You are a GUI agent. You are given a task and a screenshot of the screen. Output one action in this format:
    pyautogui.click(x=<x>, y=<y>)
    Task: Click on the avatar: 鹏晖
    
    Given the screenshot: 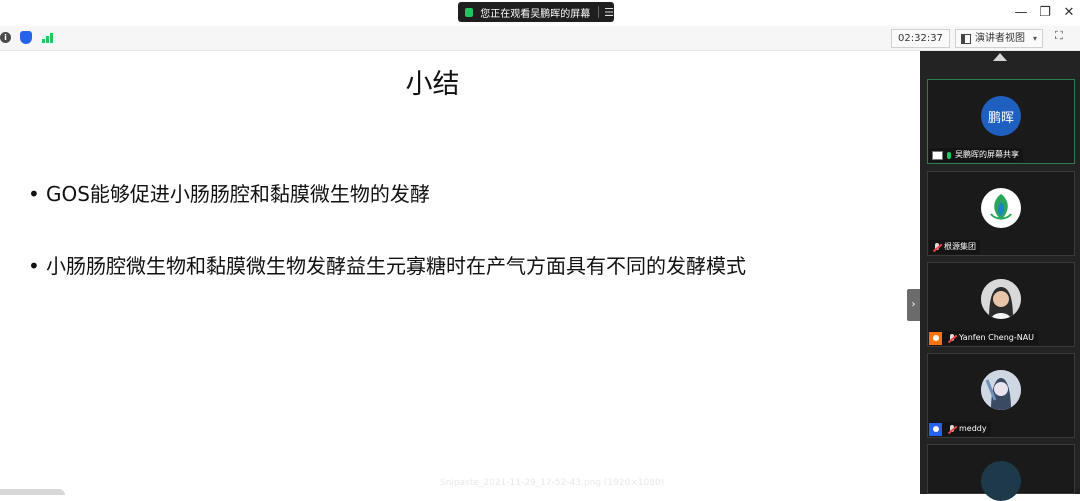 What is the action you would take?
    pyautogui.click(x=1001, y=116)
    